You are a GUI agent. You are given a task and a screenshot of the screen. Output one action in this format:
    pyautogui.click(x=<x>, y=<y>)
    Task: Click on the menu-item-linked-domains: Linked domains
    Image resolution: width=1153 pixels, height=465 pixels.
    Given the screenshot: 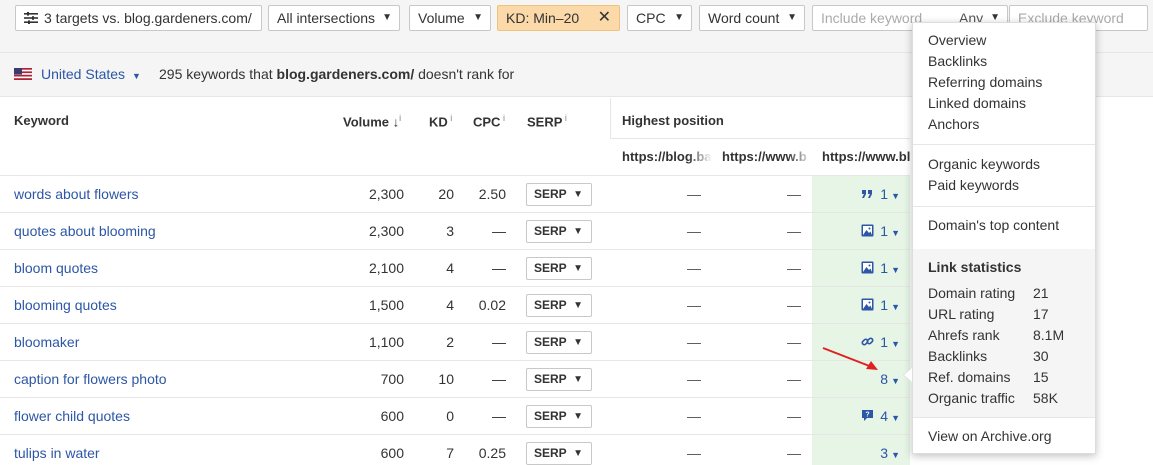 What is the action you would take?
    pyautogui.click(x=977, y=103)
    